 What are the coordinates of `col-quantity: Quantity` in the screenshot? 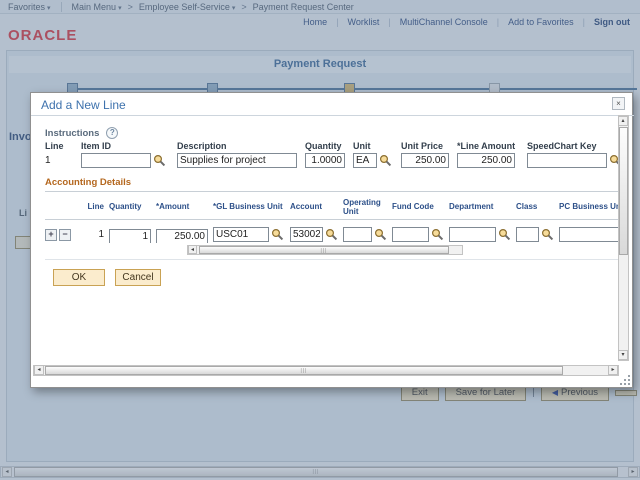 It's located at (125, 206).